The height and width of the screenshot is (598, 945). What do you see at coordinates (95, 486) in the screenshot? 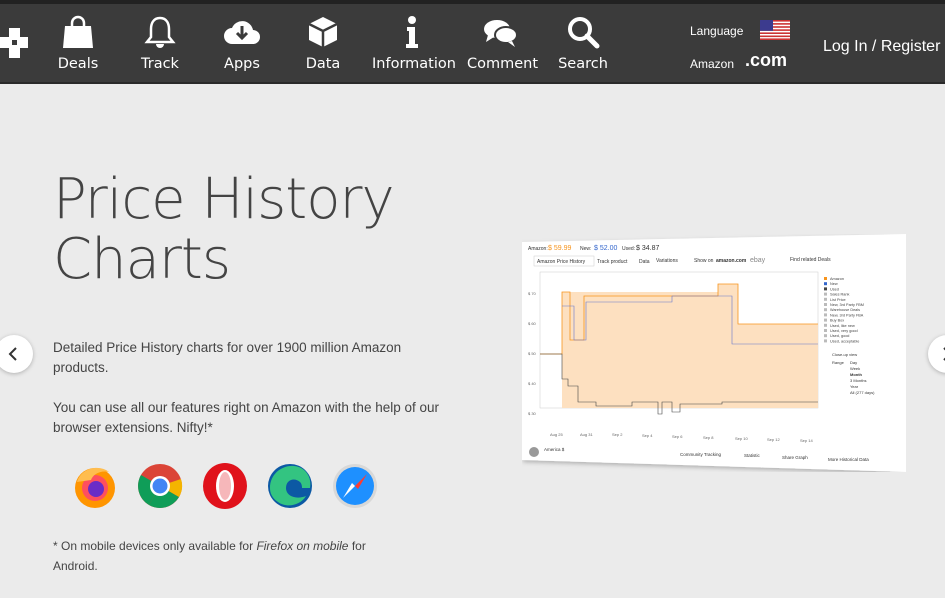
I see `firefox-icon` at bounding box center [95, 486].